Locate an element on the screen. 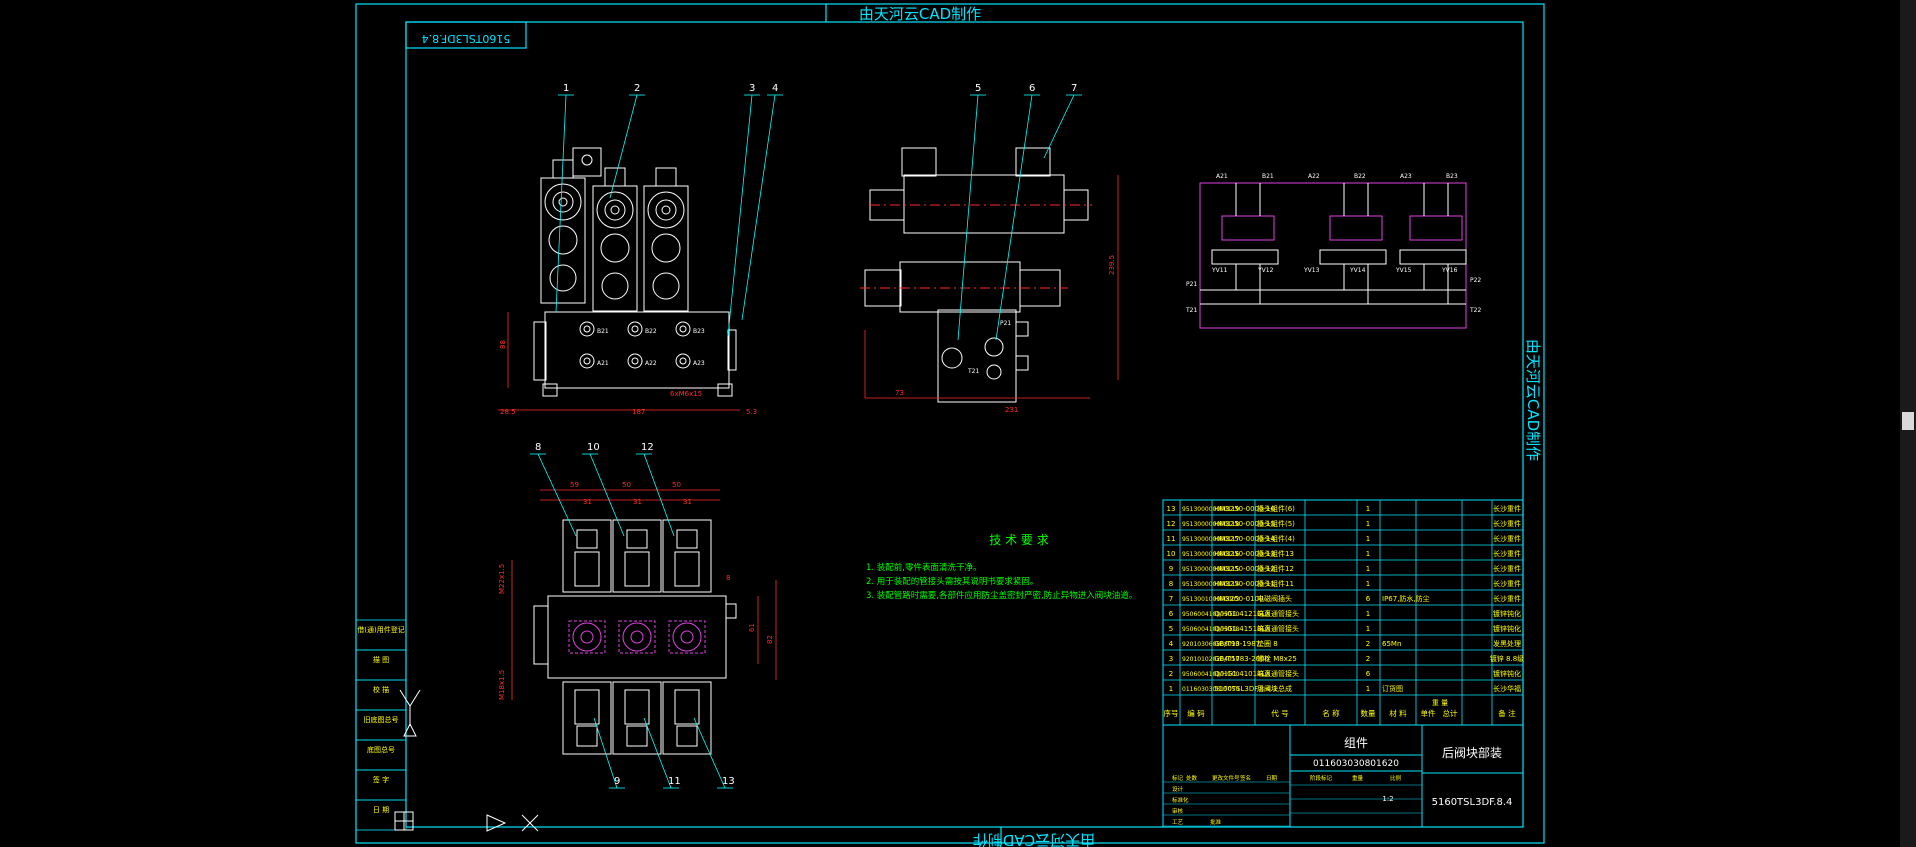 This screenshot has height=847, width=1916. port-label: T21 is located at coordinates (973, 371).